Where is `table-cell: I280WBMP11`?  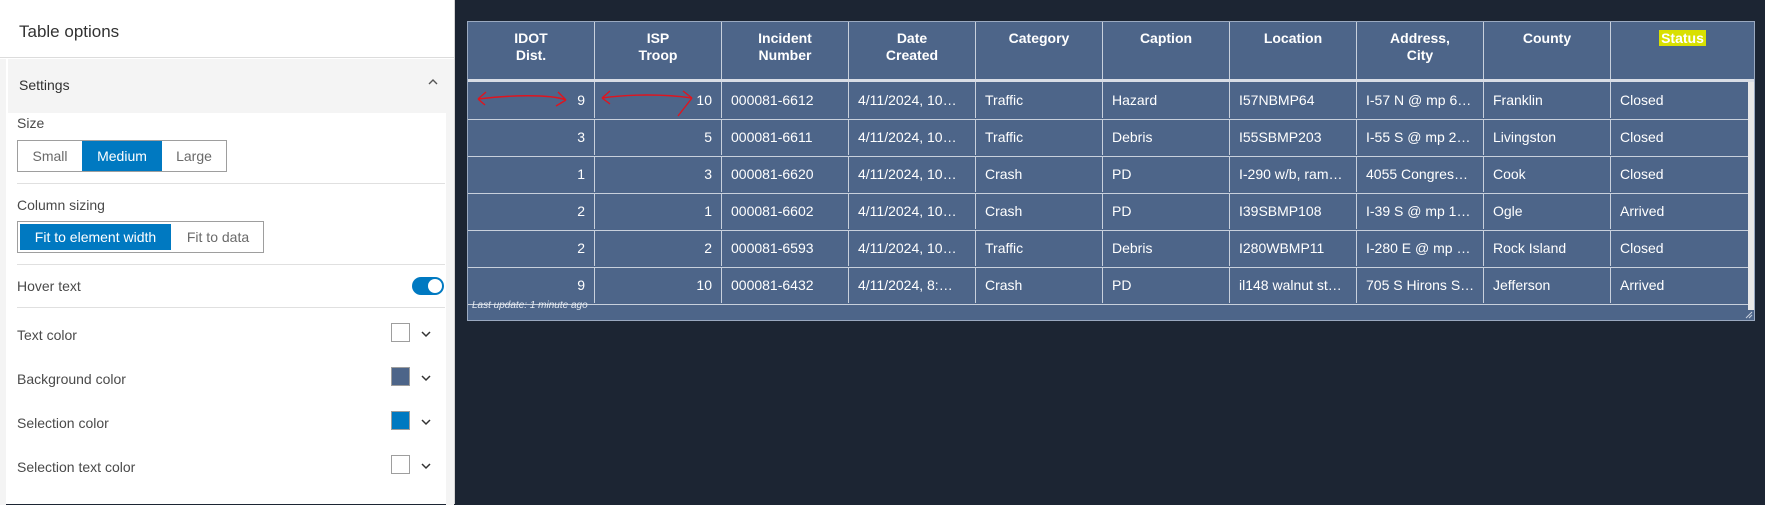 table-cell: I280WBMP11 is located at coordinates (1293, 248).